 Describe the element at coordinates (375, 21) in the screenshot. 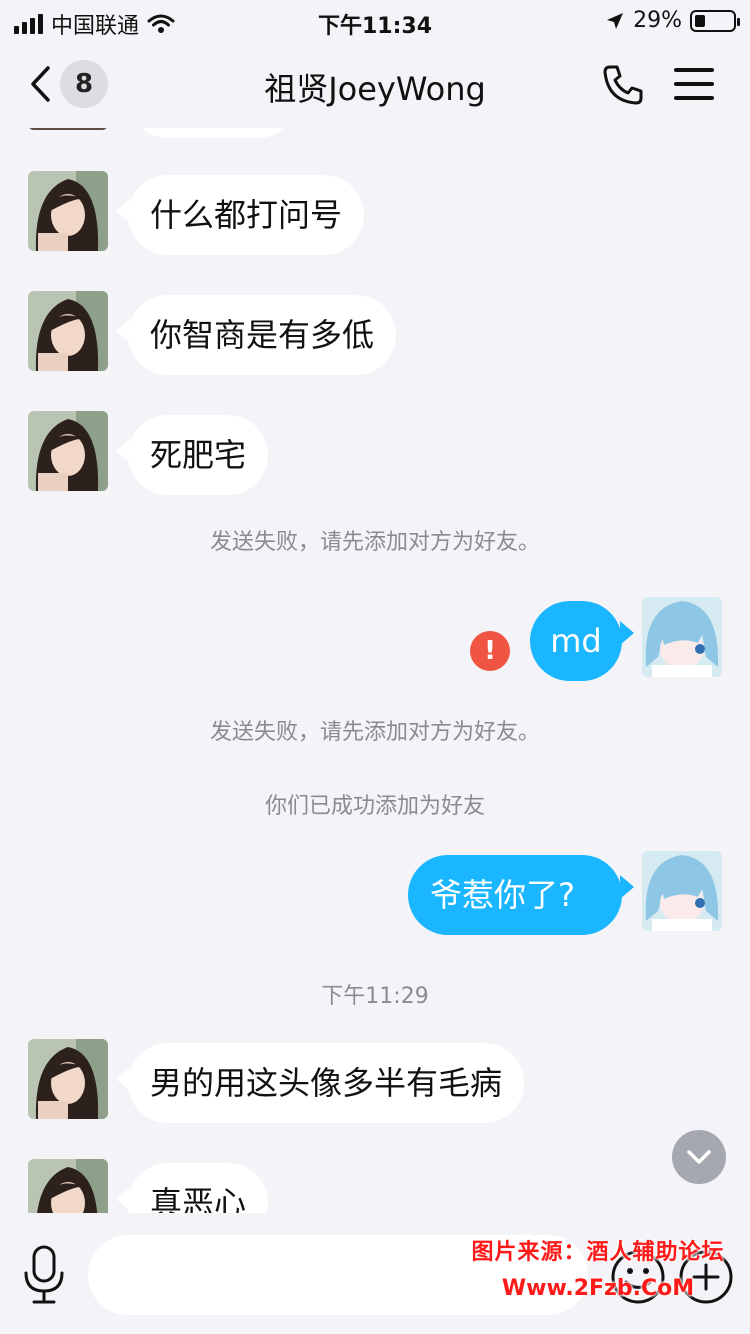

I see `status-bar: 中国联通 下午11:34 29%` at that location.